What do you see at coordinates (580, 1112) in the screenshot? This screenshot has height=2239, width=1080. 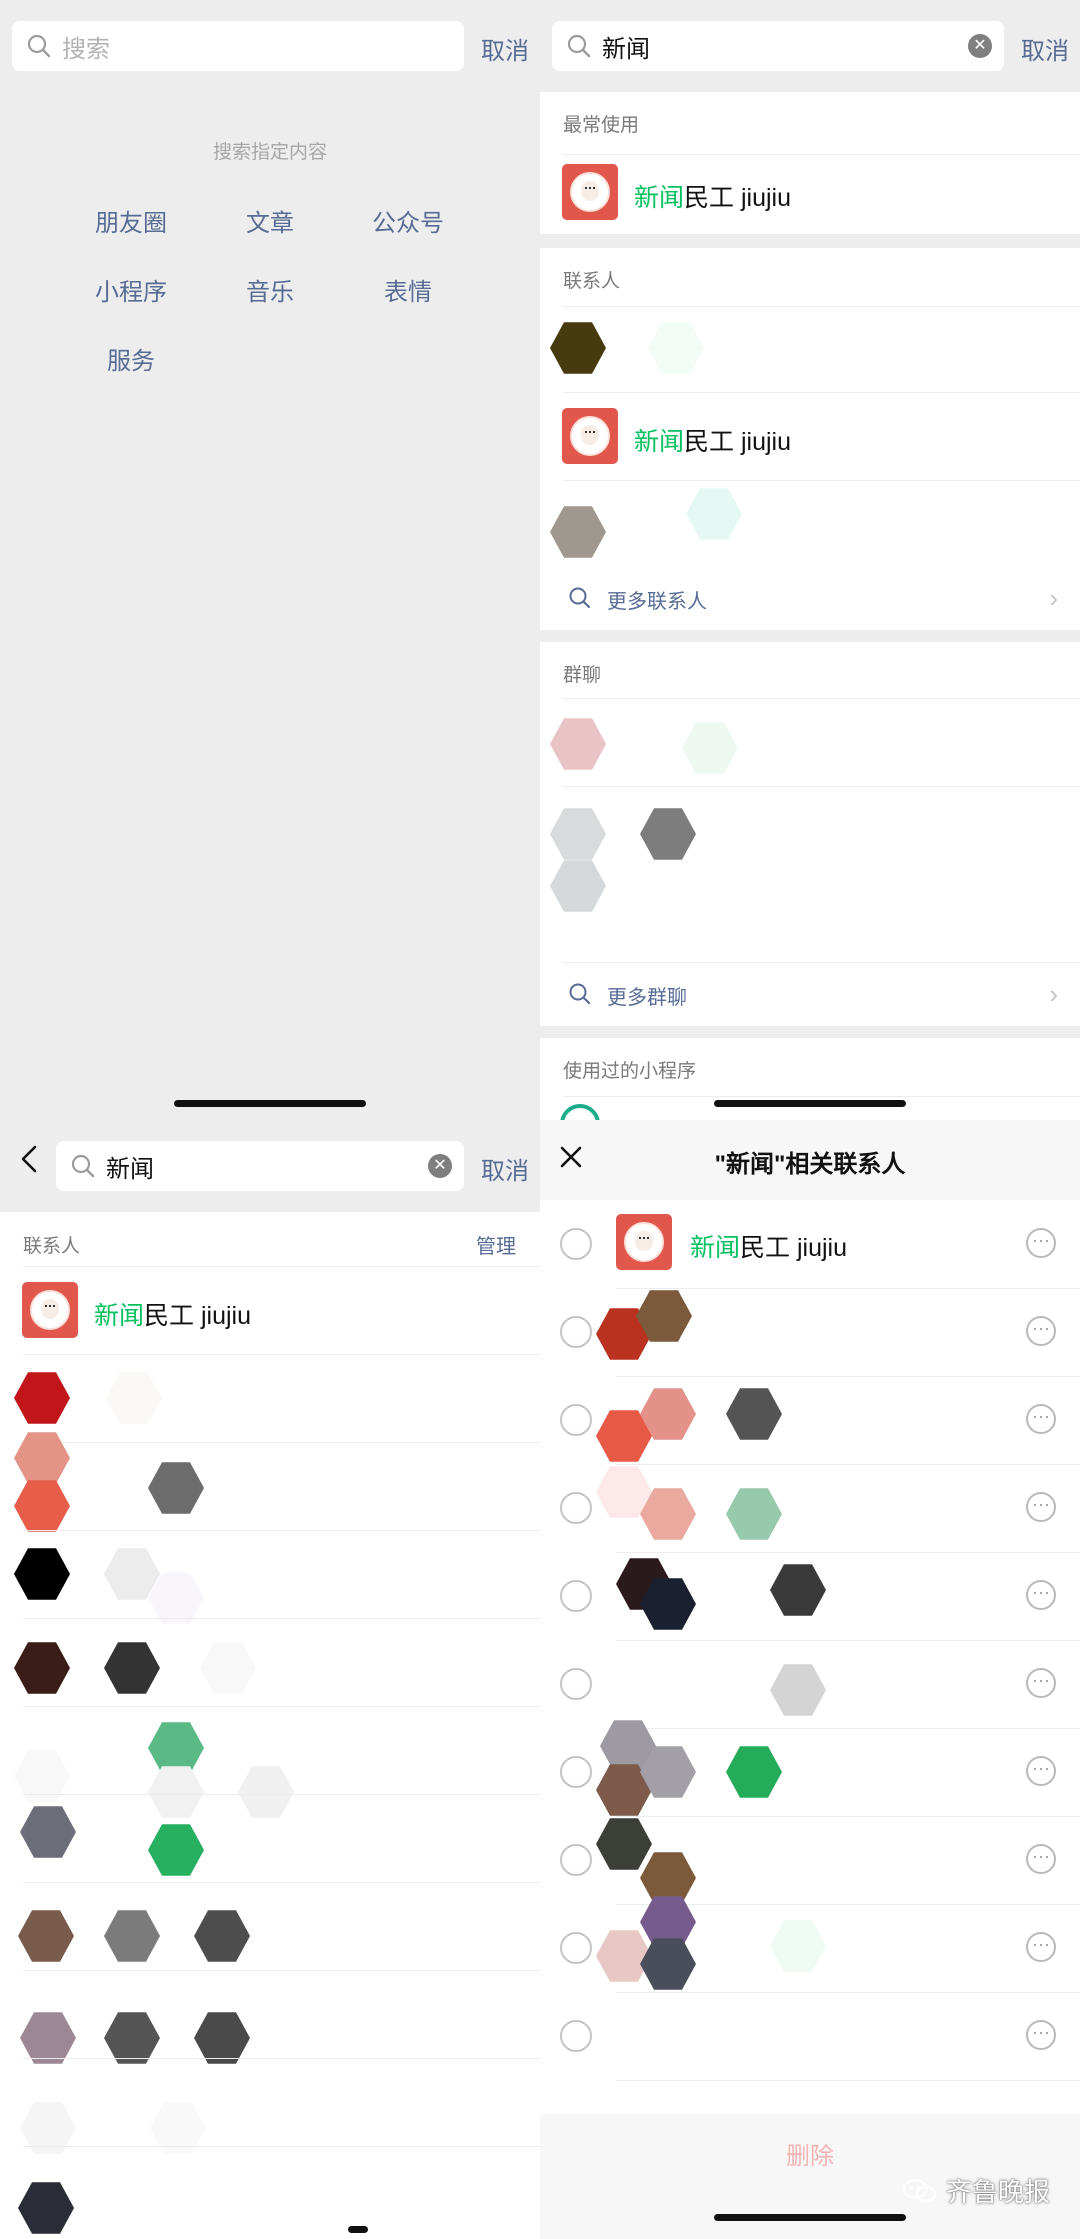 I see `mini-program-icon` at bounding box center [580, 1112].